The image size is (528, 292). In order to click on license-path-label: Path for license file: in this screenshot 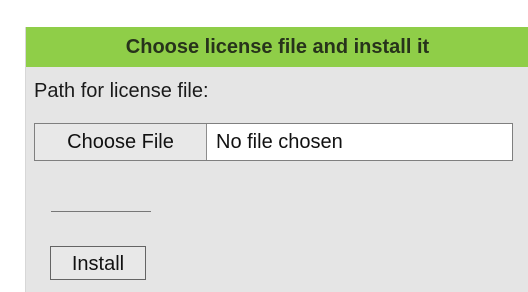, I will do `click(121, 91)`.